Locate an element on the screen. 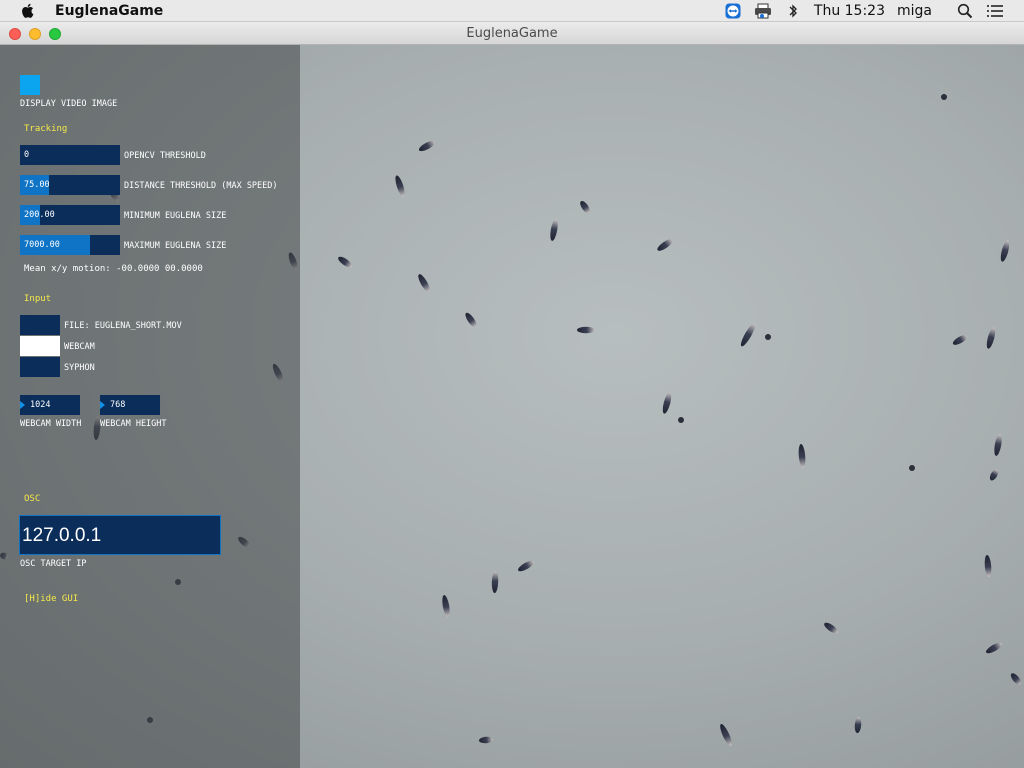  slider-value: 7000.00 is located at coordinates (42, 245).